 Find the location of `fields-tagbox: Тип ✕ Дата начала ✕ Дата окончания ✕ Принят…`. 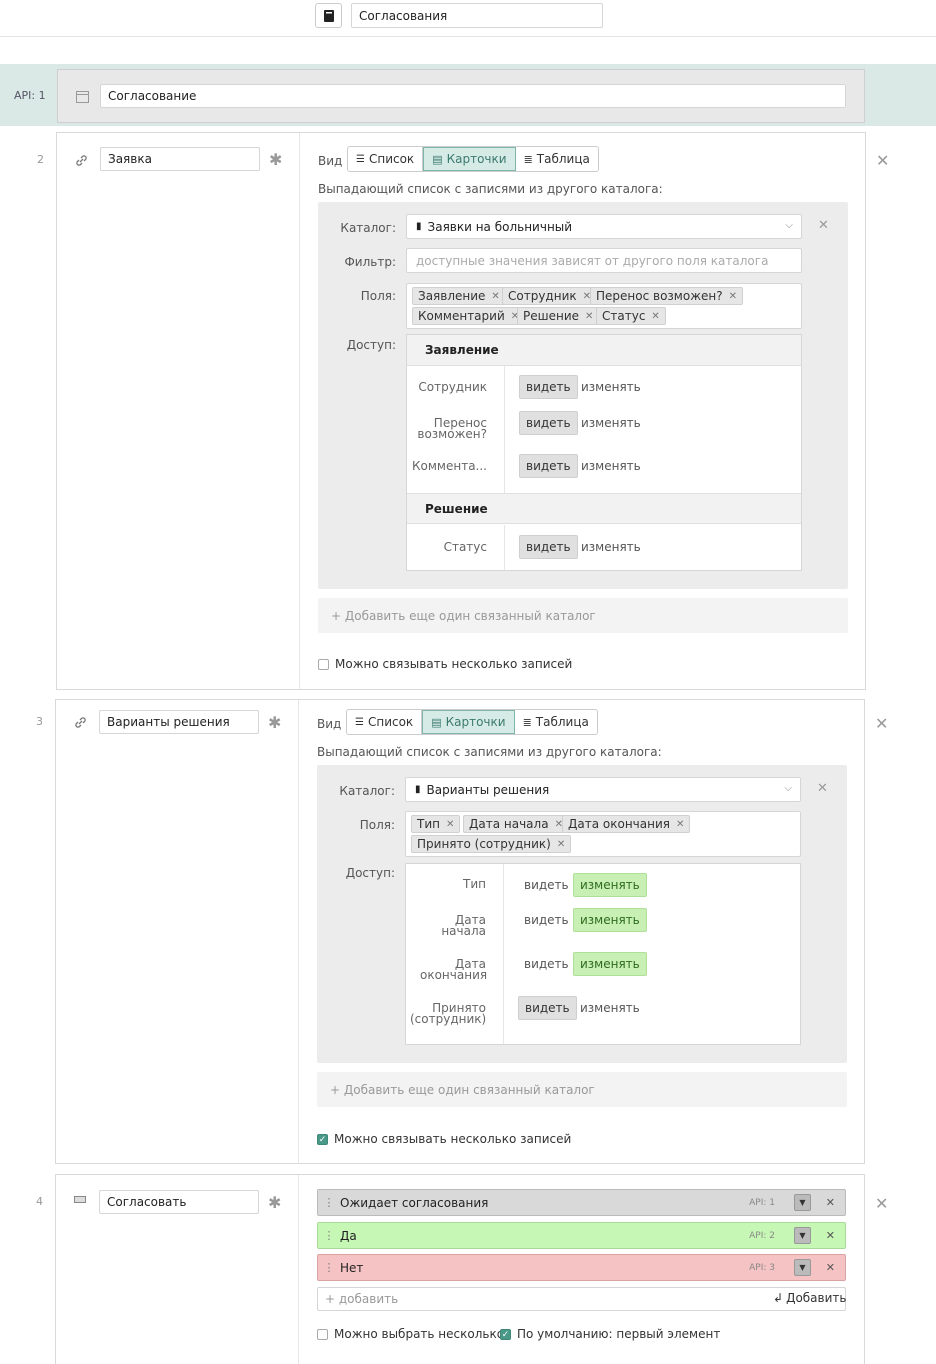

fields-tagbox: Тип ✕ Дата начала ✕ Дата окончания ✕ Принят… is located at coordinates (603, 834).